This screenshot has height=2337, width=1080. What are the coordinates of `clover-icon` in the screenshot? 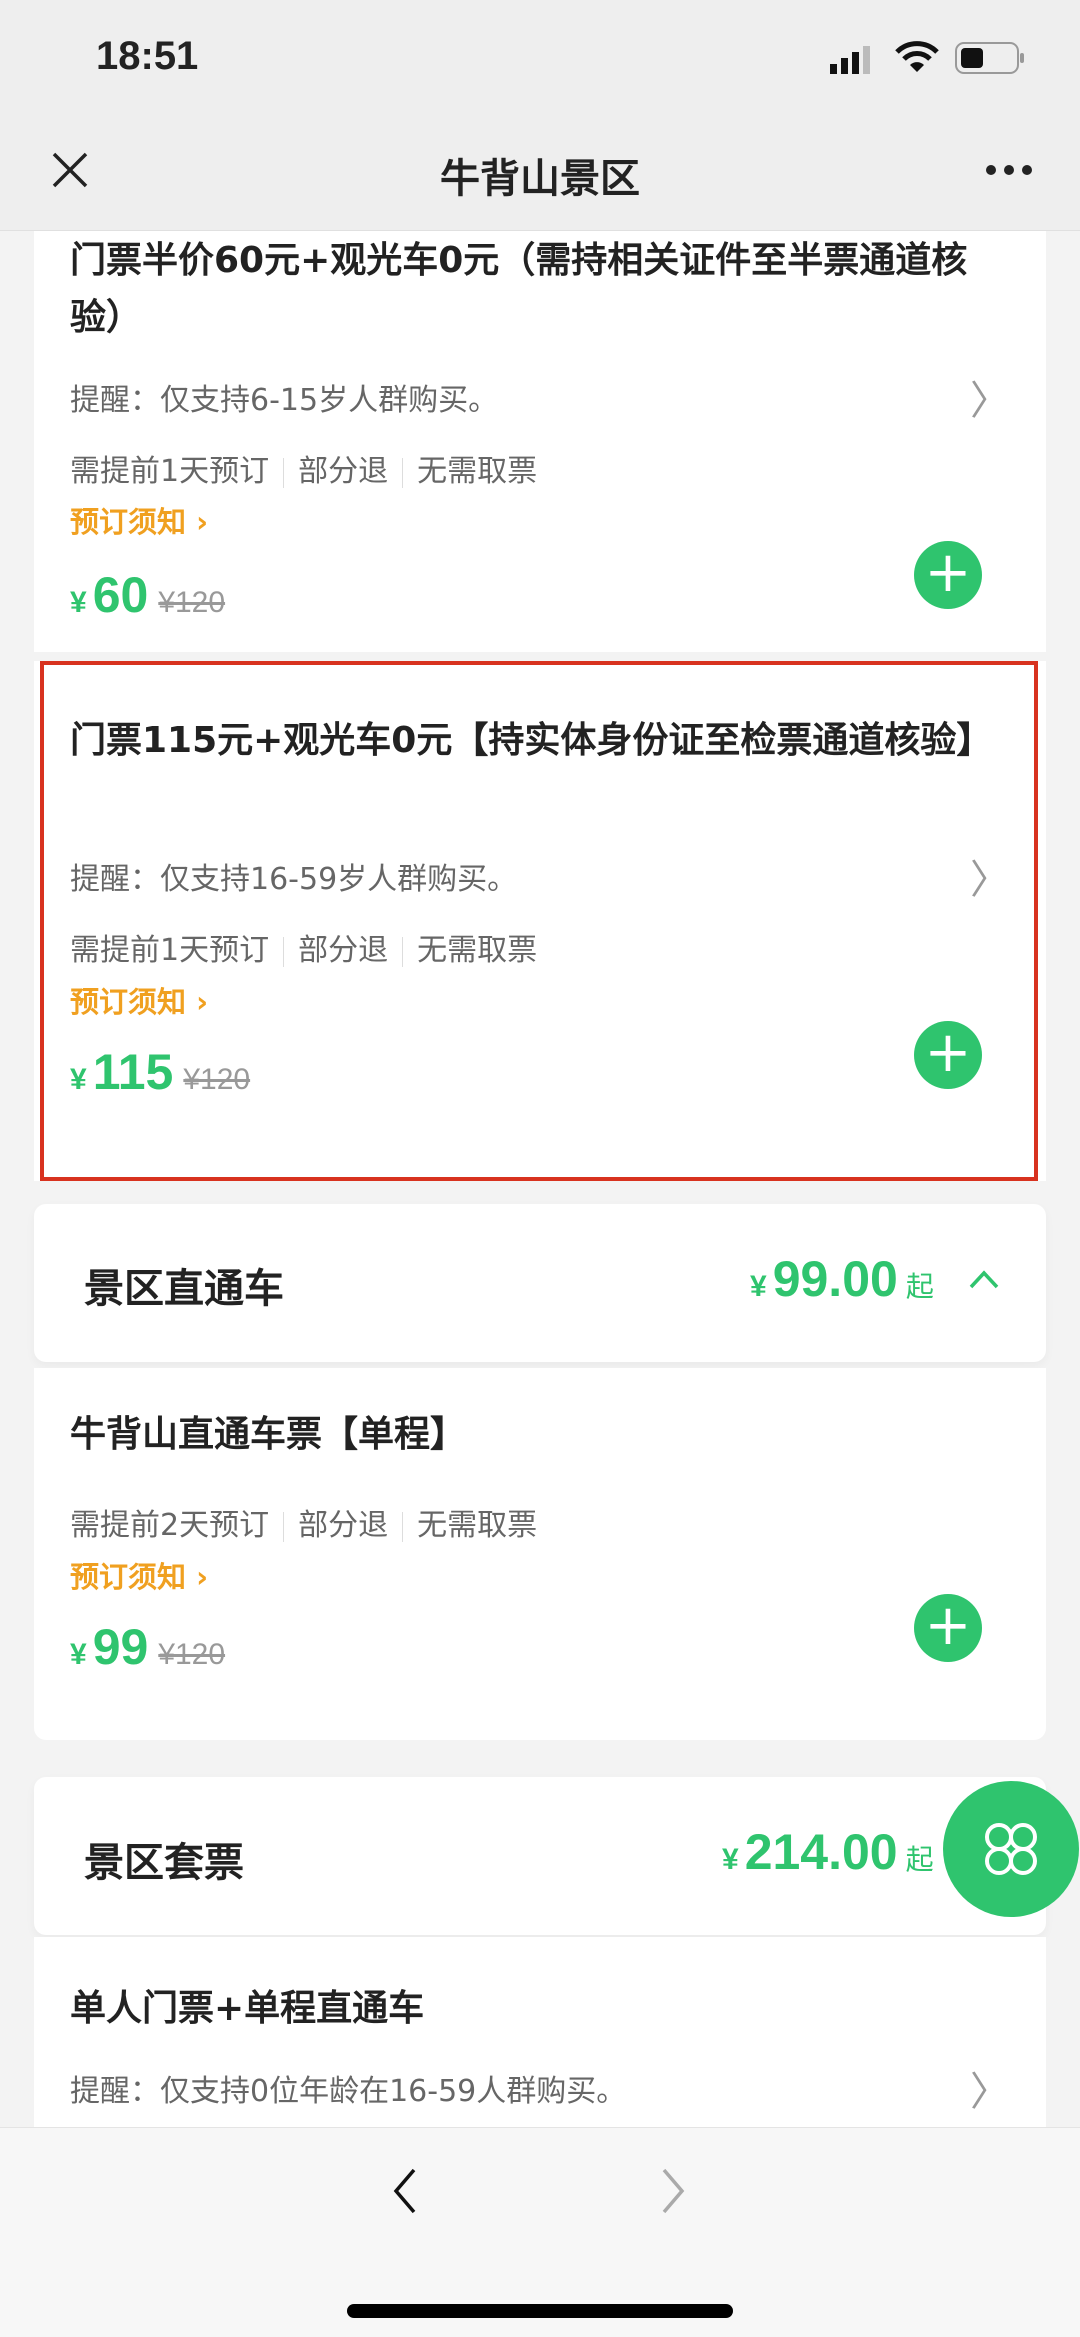 It's located at (1011, 1849).